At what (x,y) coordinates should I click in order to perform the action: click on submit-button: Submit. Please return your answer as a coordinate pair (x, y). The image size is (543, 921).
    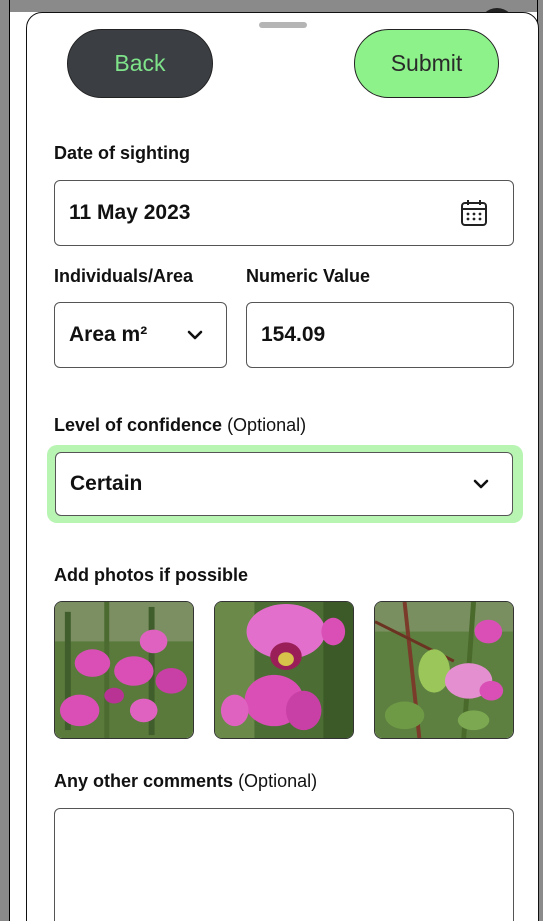
    Looking at the image, I should click on (426, 63).